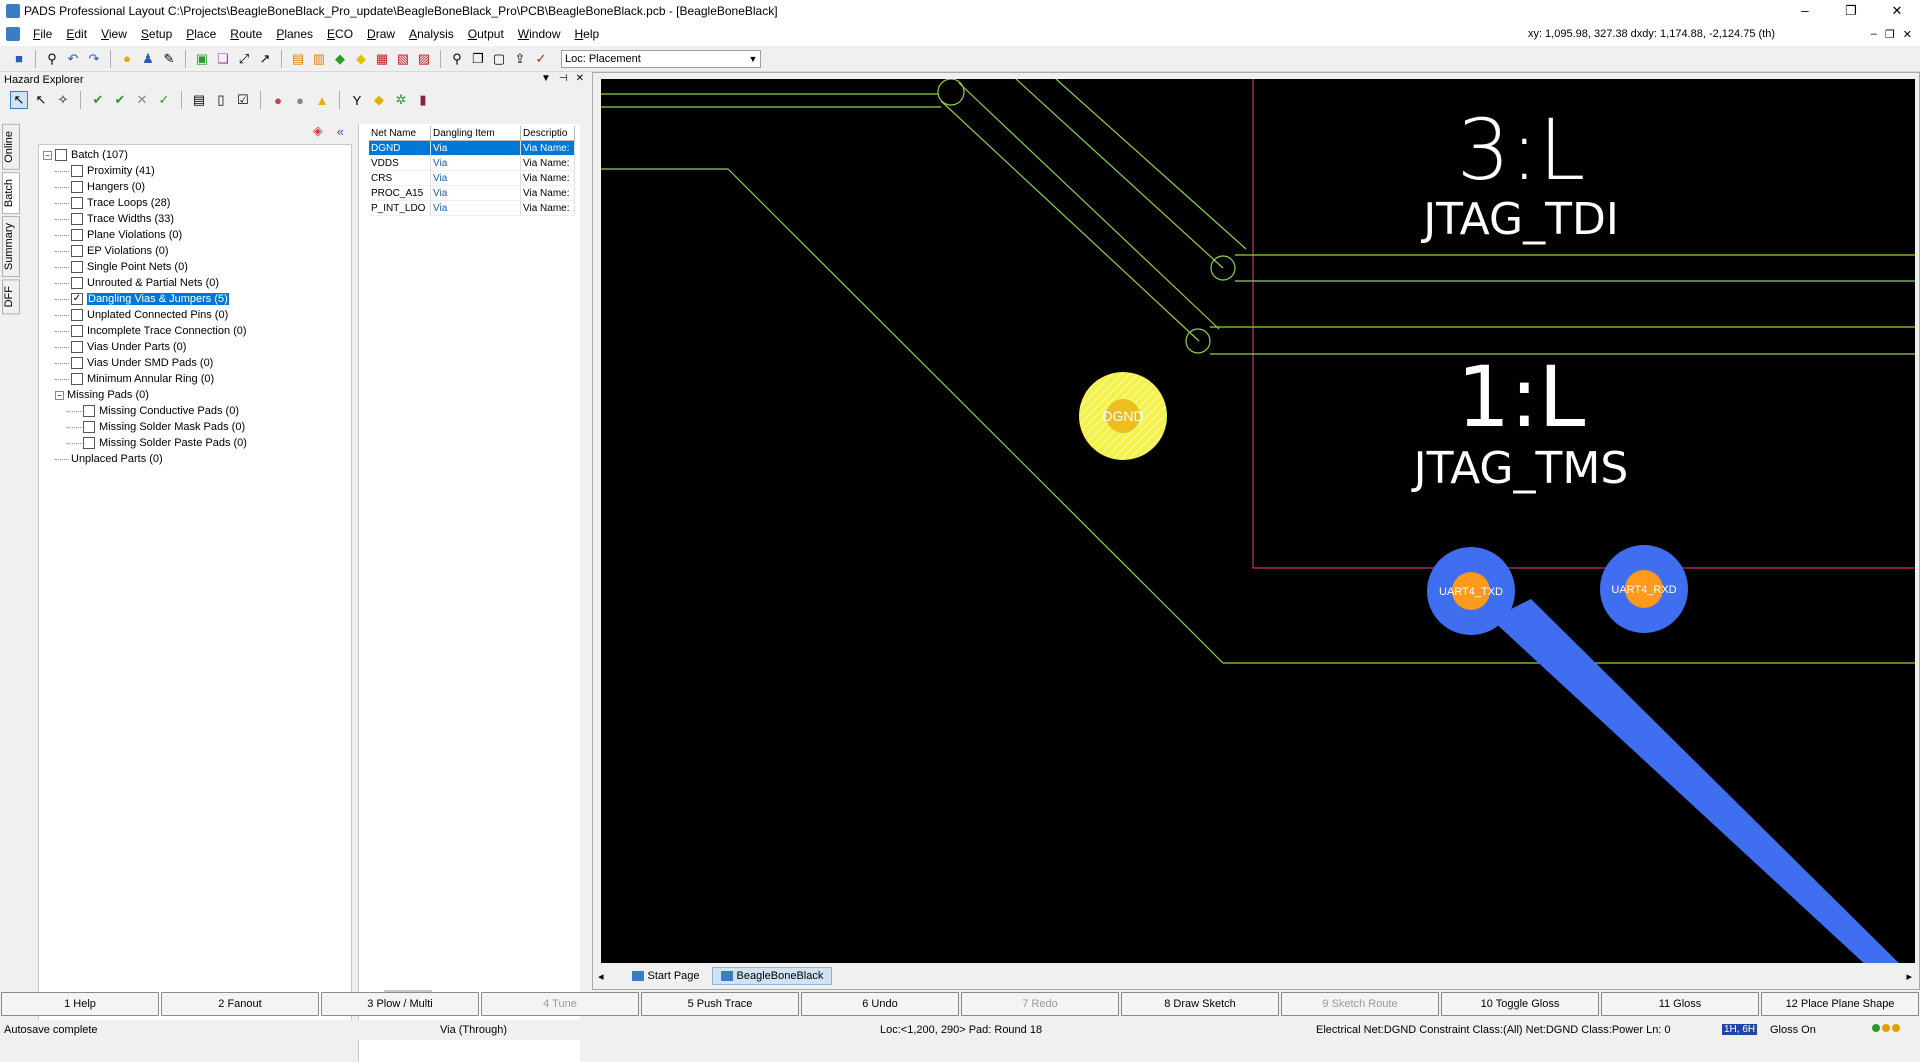 The width and height of the screenshot is (1920, 1062). What do you see at coordinates (424, 59) in the screenshot?
I see `dff-icon: ▨` at bounding box center [424, 59].